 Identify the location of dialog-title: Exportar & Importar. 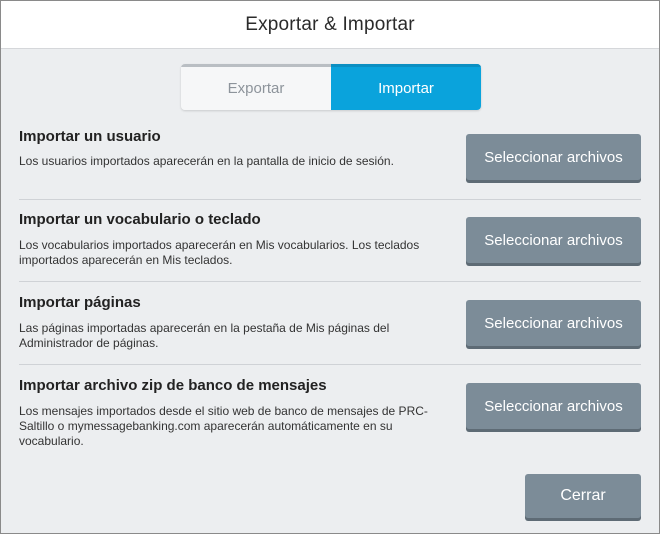
(330, 24).